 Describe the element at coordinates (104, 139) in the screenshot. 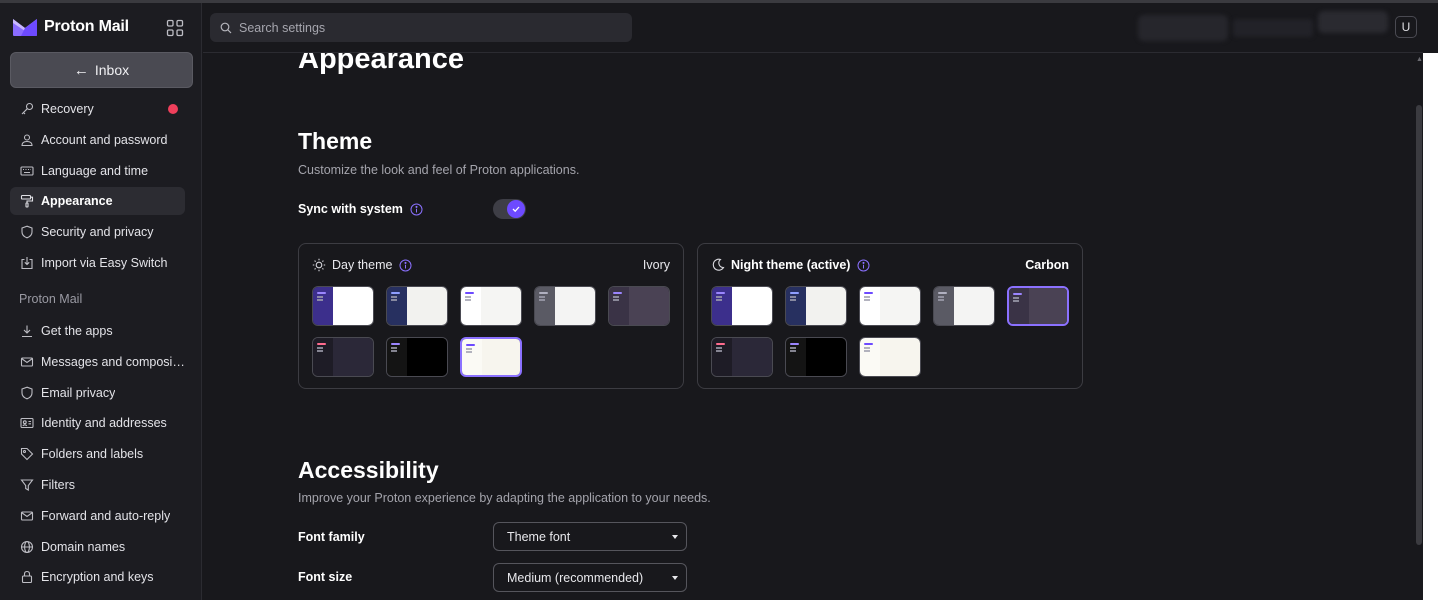

I see `sidebar-item-label: Account and password` at that location.